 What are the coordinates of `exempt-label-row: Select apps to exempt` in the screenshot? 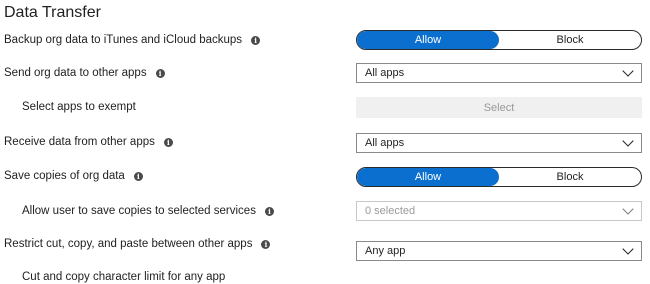 It's located at (79, 107).